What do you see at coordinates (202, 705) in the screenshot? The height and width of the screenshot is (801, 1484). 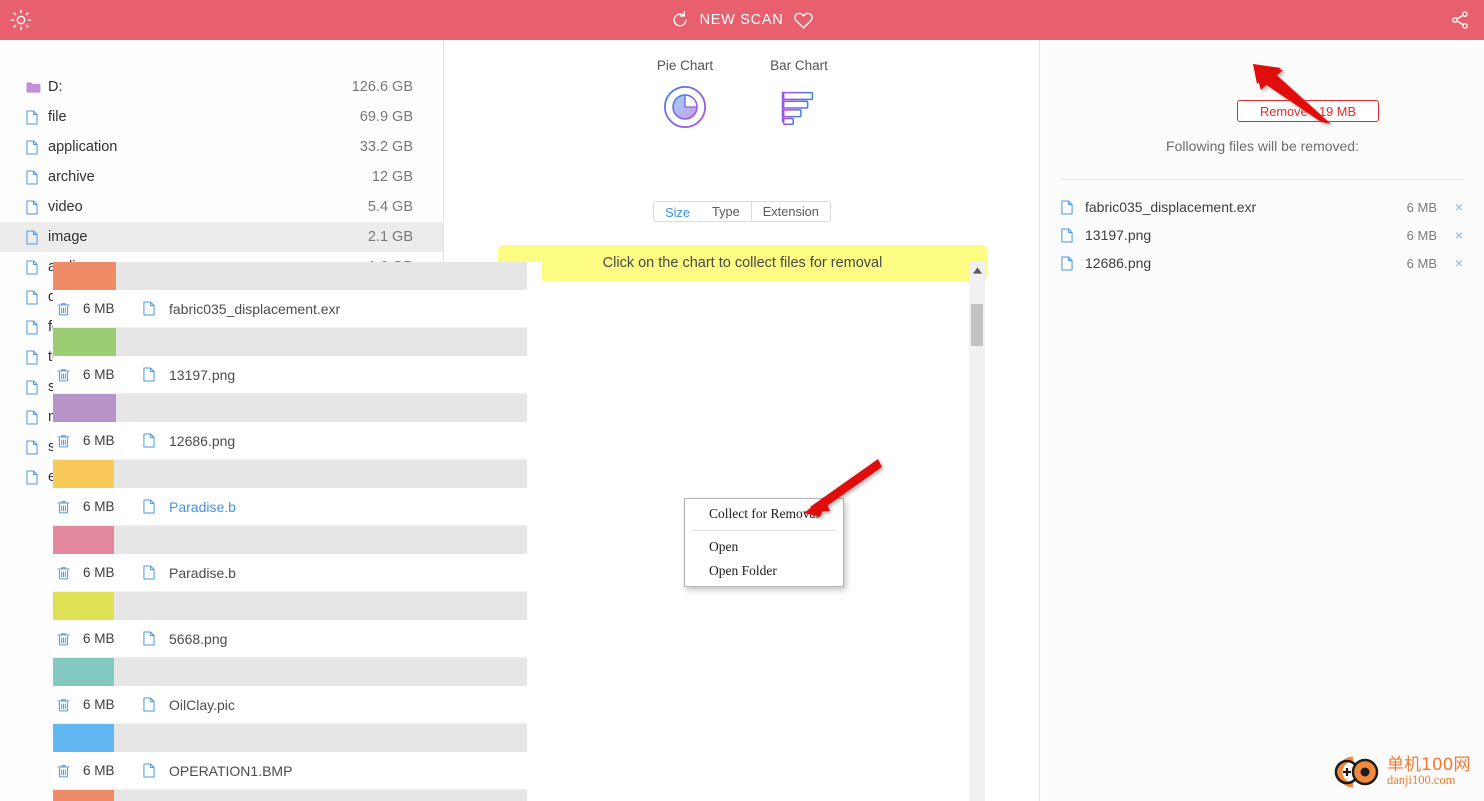 I see `file-name: OilClay.pic` at bounding box center [202, 705].